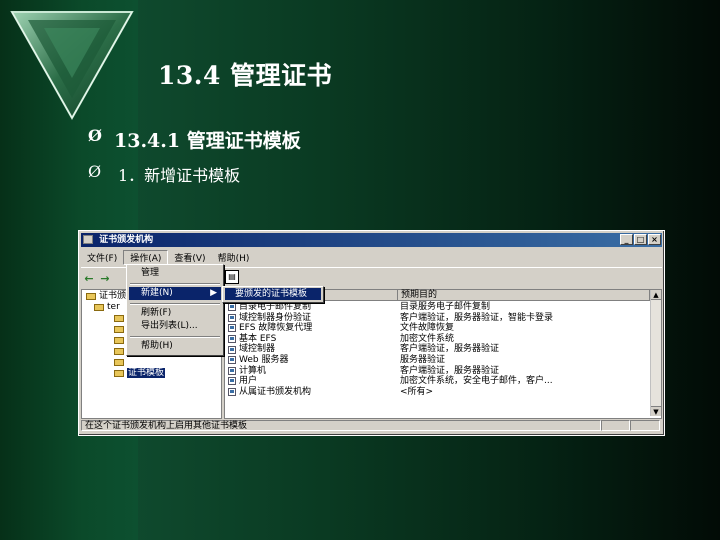 The height and width of the screenshot is (540, 720). I want to click on menu-item-label: 新建(N), so click(157, 293).